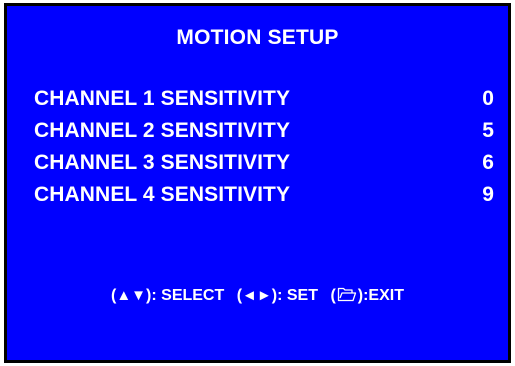  What do you see at coordinates (162, 162) in the screenshot?
I see `setting-label: CHANNEL 3 SENSITIVITY` at bounding box center [162, 162].